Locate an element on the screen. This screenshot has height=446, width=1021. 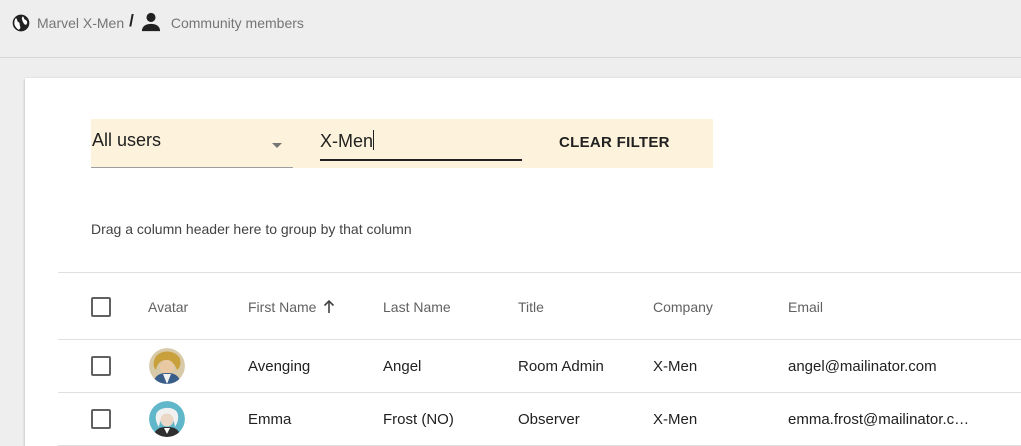
column-header-last-name: Last Name is located at coordinates (417, 307).